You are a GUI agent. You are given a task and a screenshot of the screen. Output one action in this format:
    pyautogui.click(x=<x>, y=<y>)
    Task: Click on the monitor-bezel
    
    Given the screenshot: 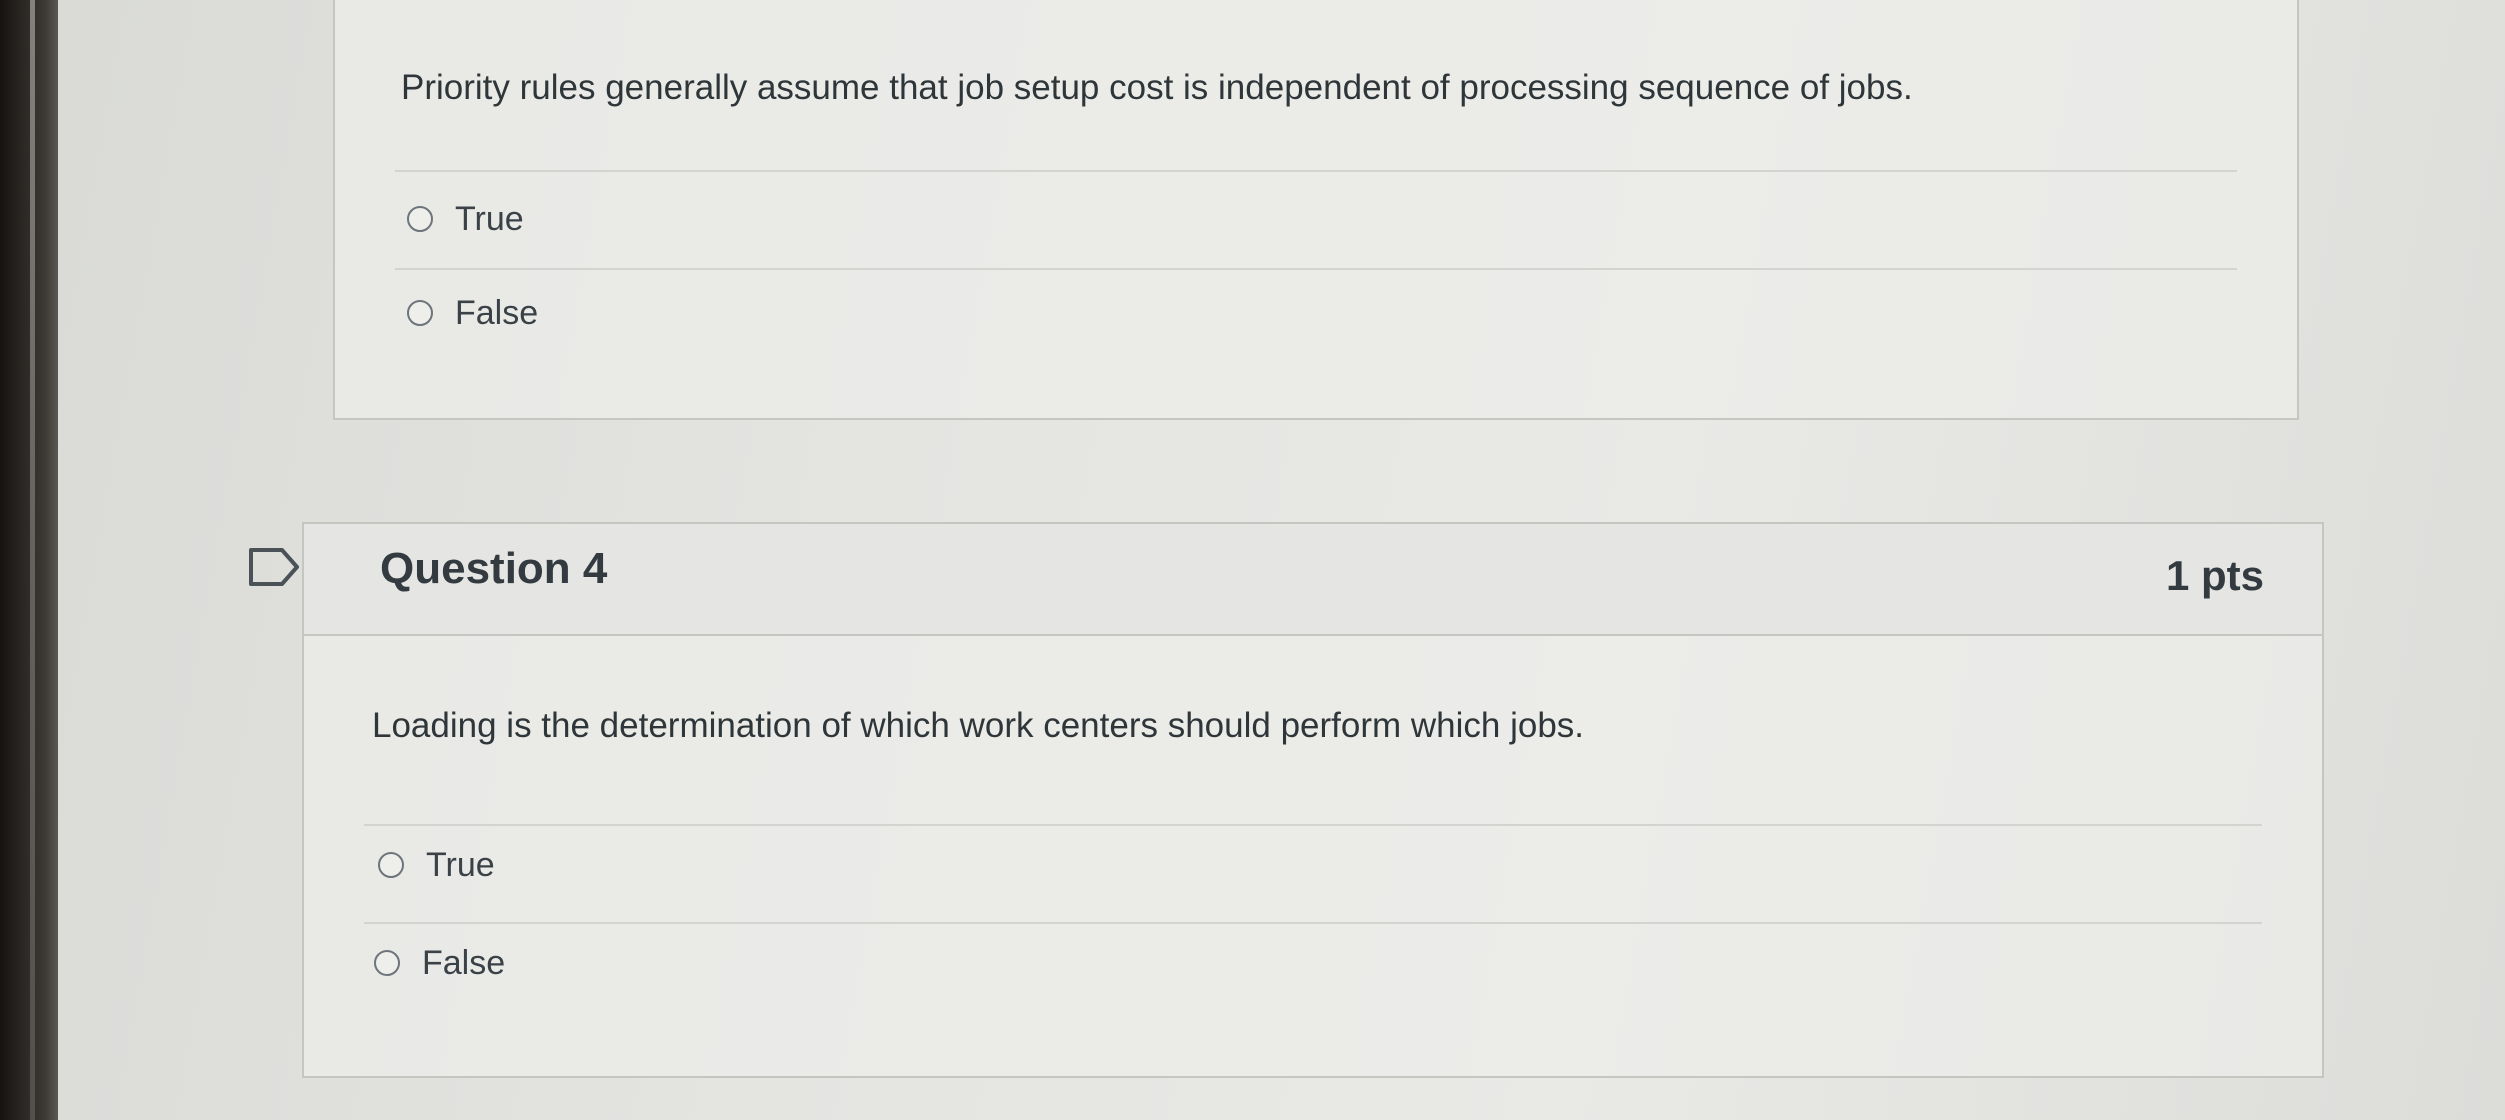 What is the action you would take?
    pyautogui.click(x=29, y=560)
    